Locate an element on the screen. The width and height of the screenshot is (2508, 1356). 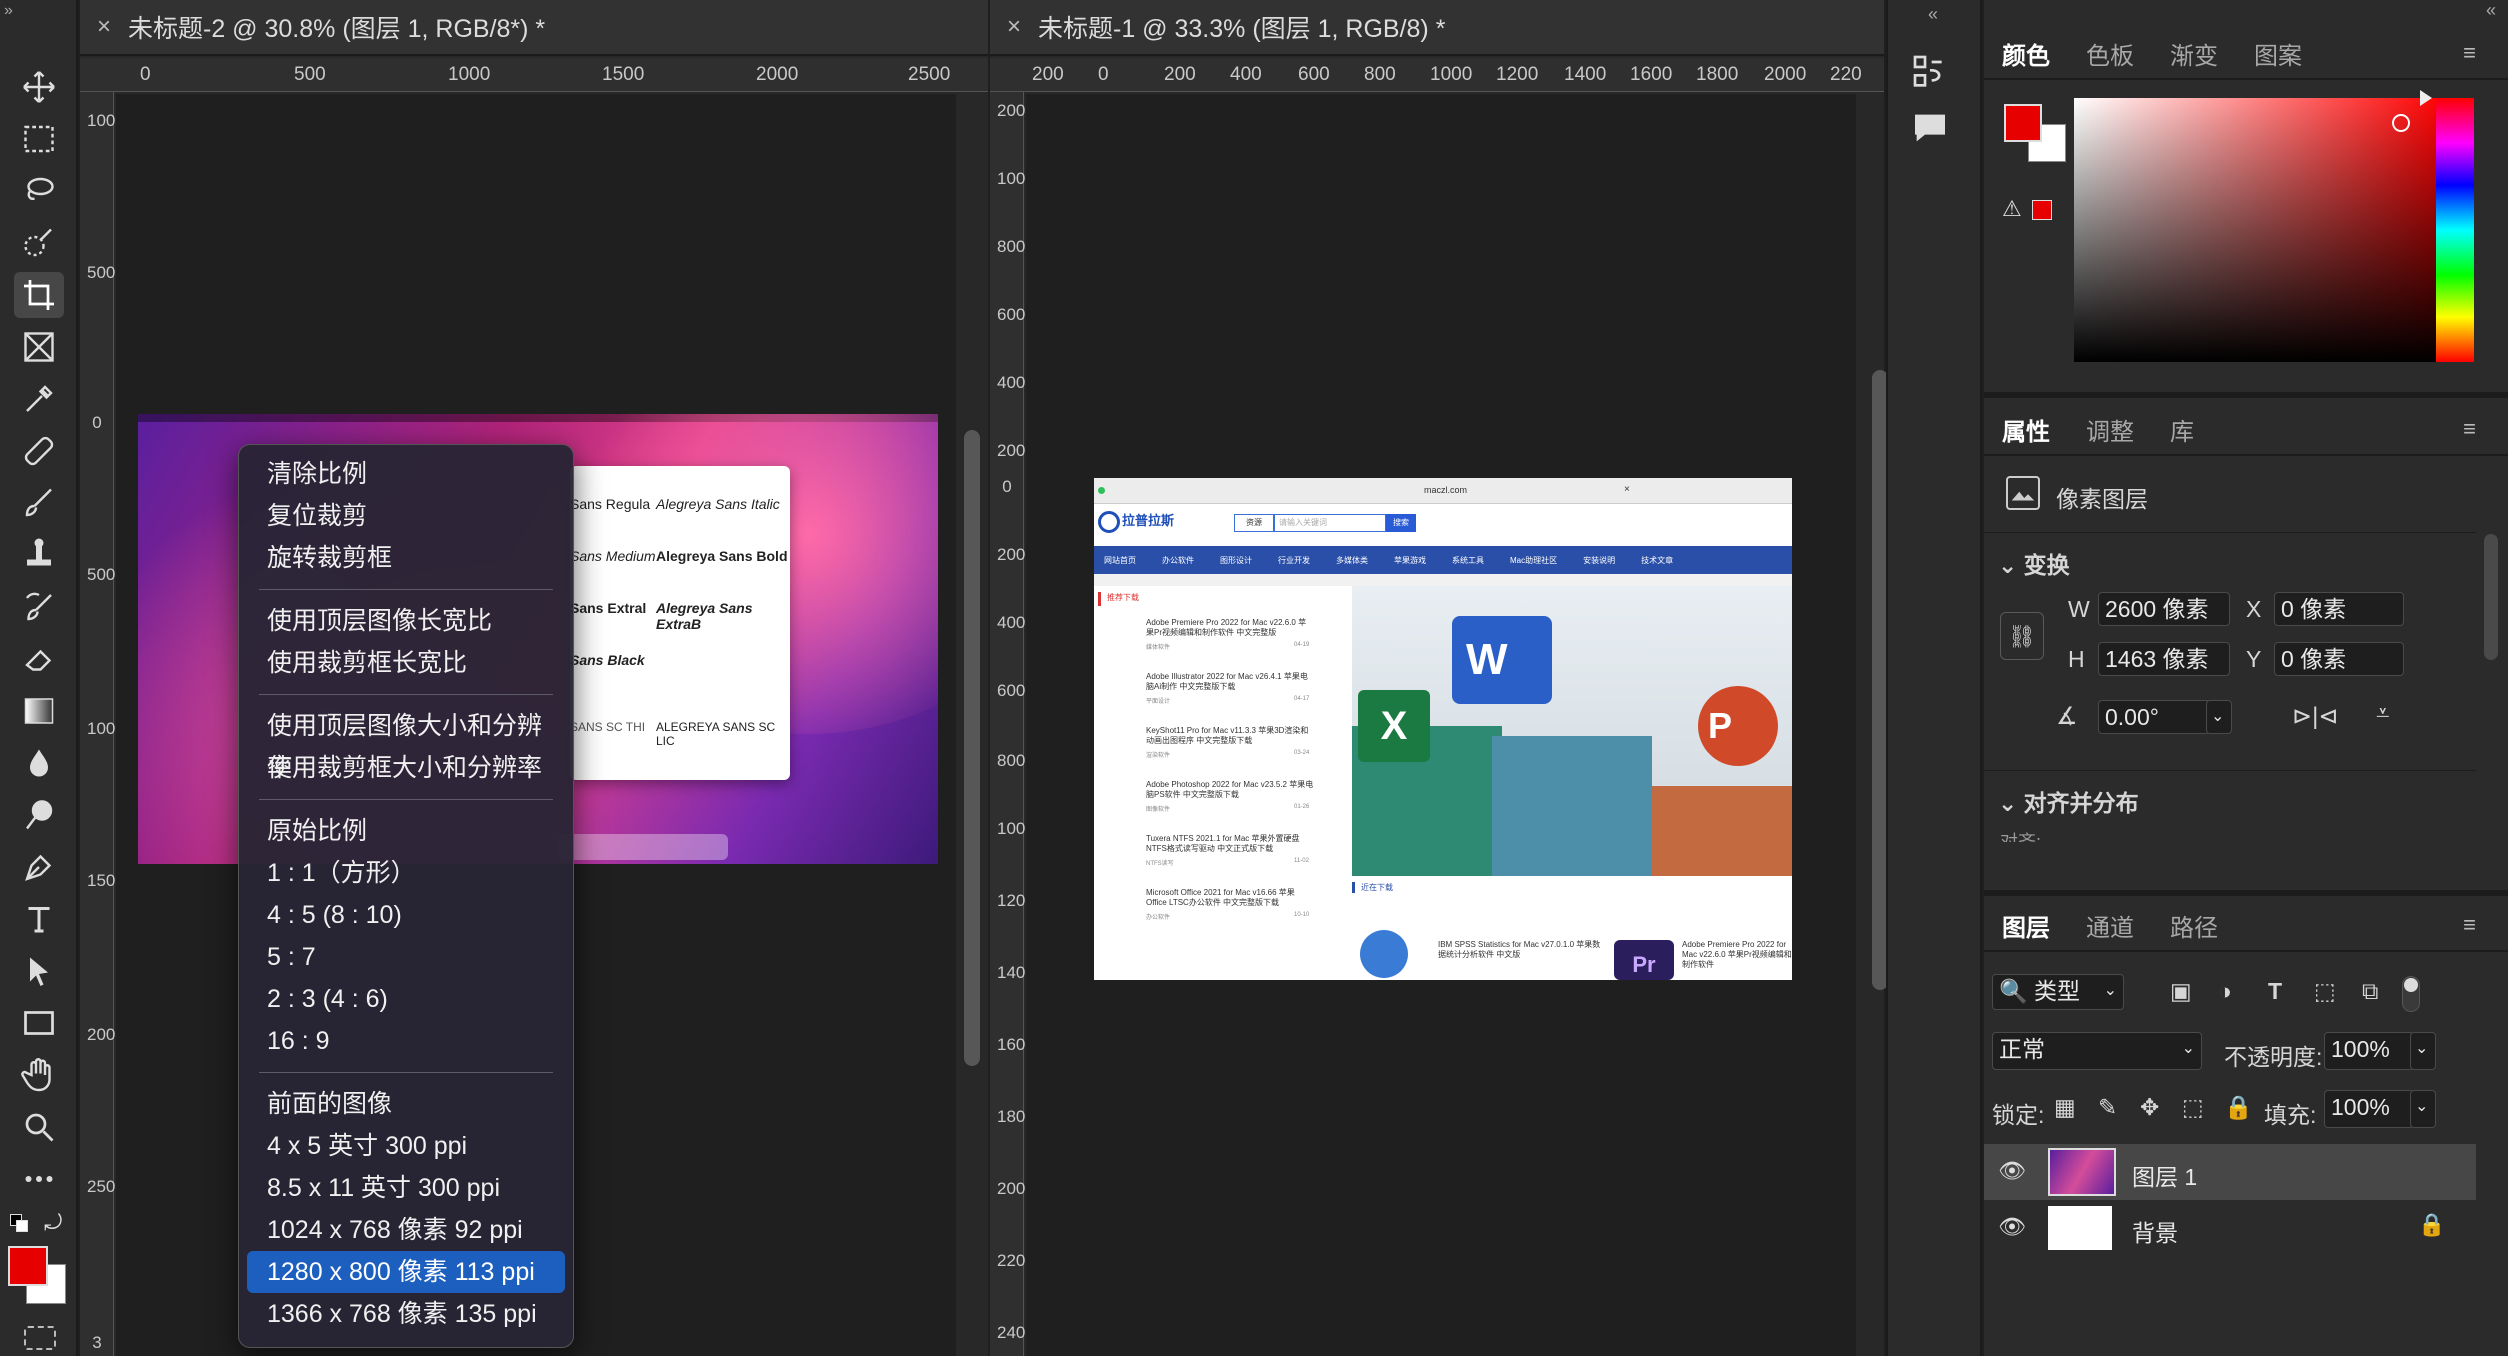
menu-item-ratio-5-7: 5 : 7 is located at coordinates (406, 957).